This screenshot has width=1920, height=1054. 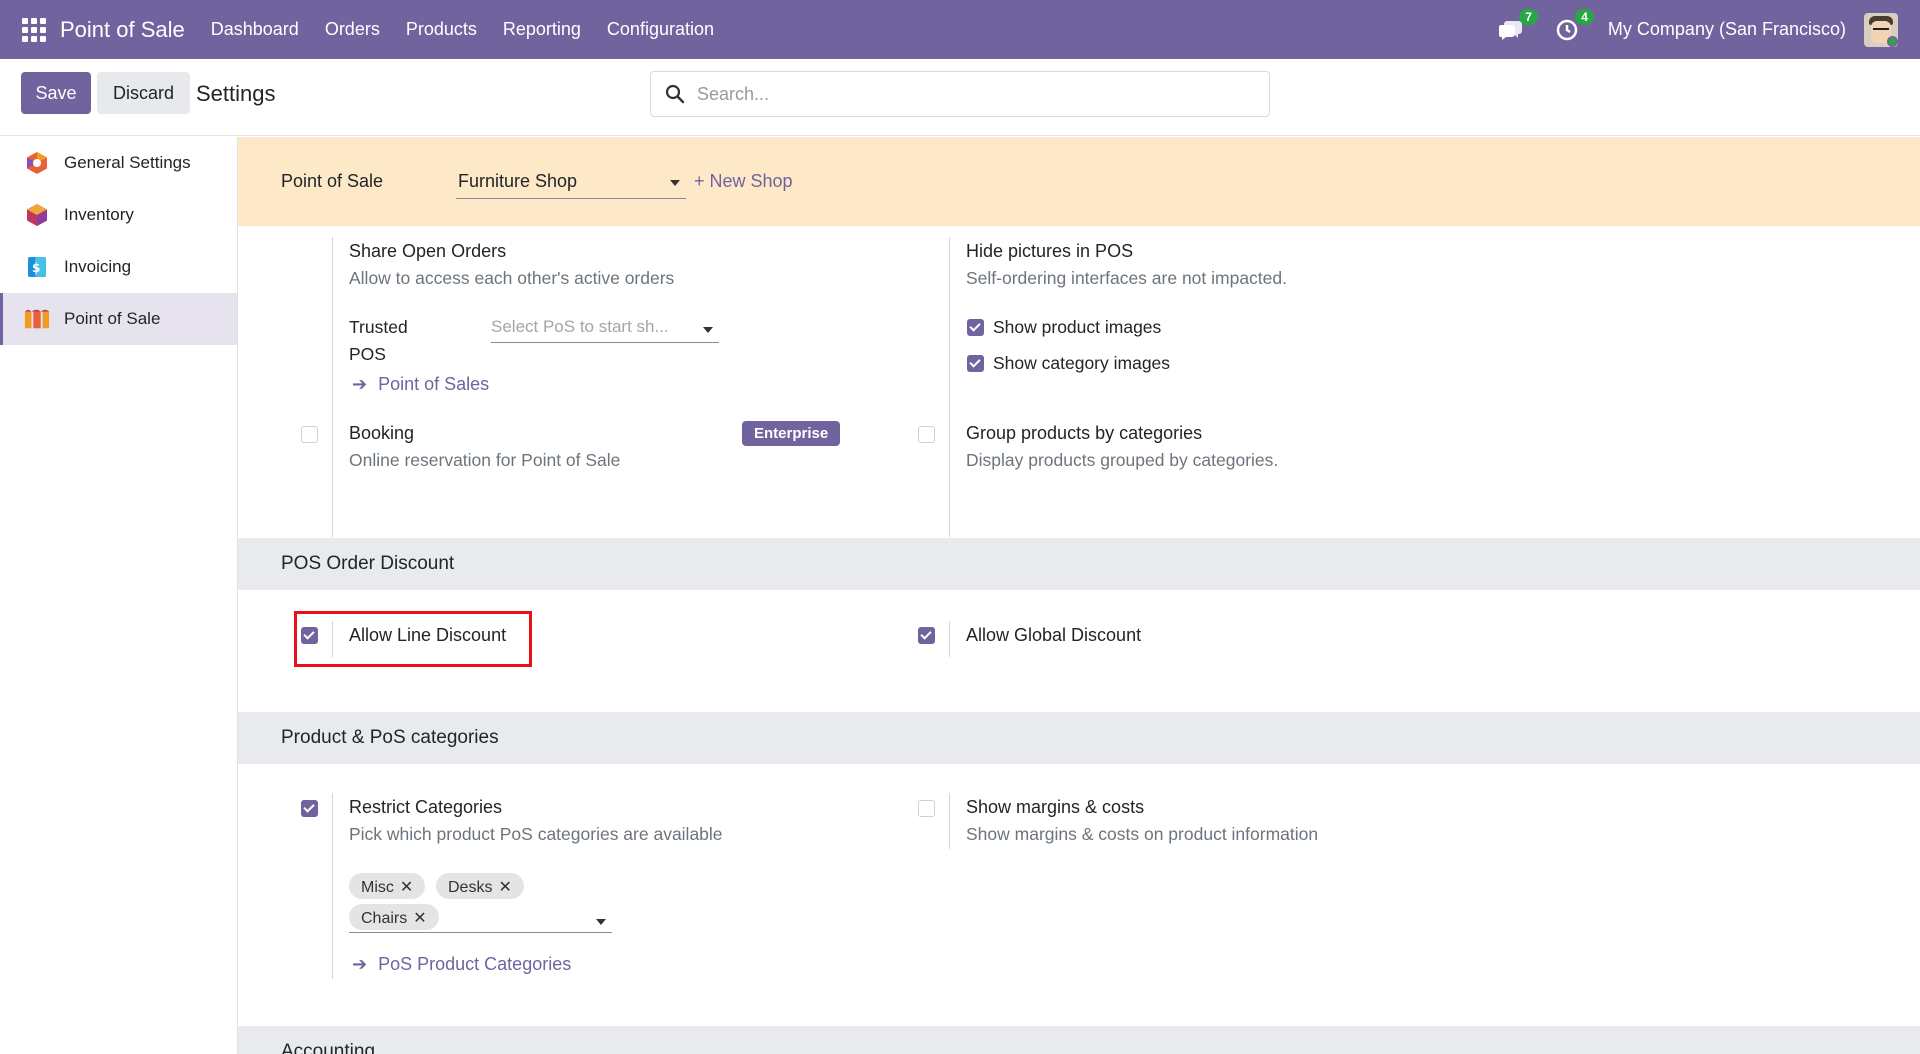 I want to click on point-of-sales-link-label: Point of Sales, so click(x=434, y=384).